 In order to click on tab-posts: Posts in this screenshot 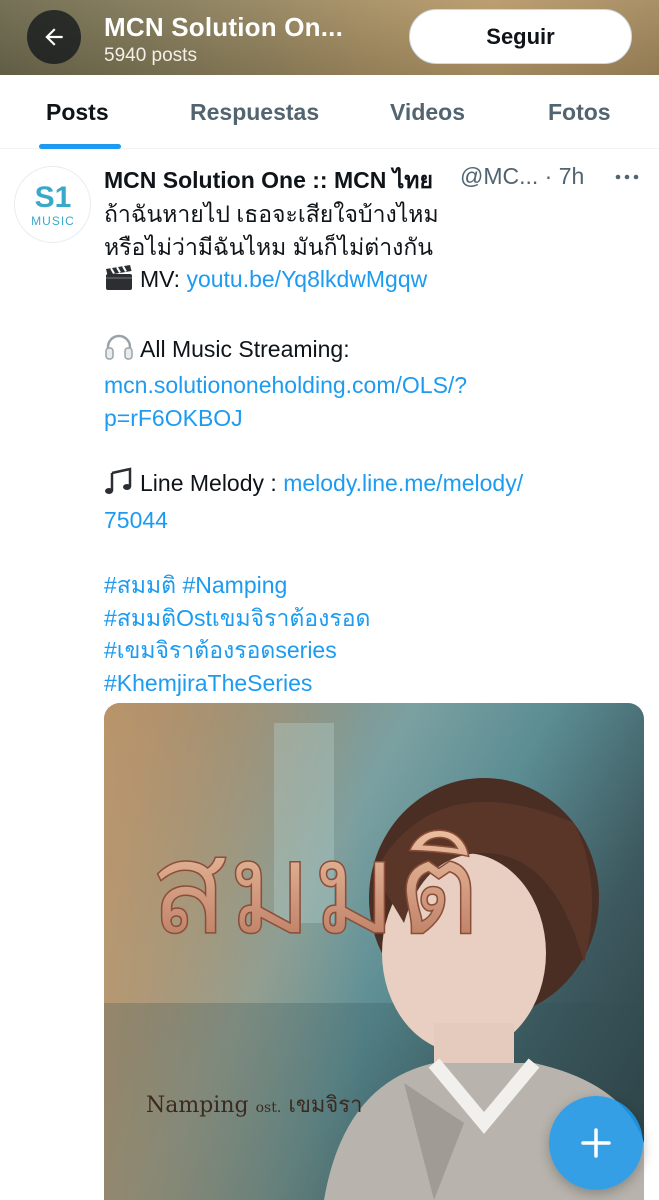, I will do `click(77, 112)`.